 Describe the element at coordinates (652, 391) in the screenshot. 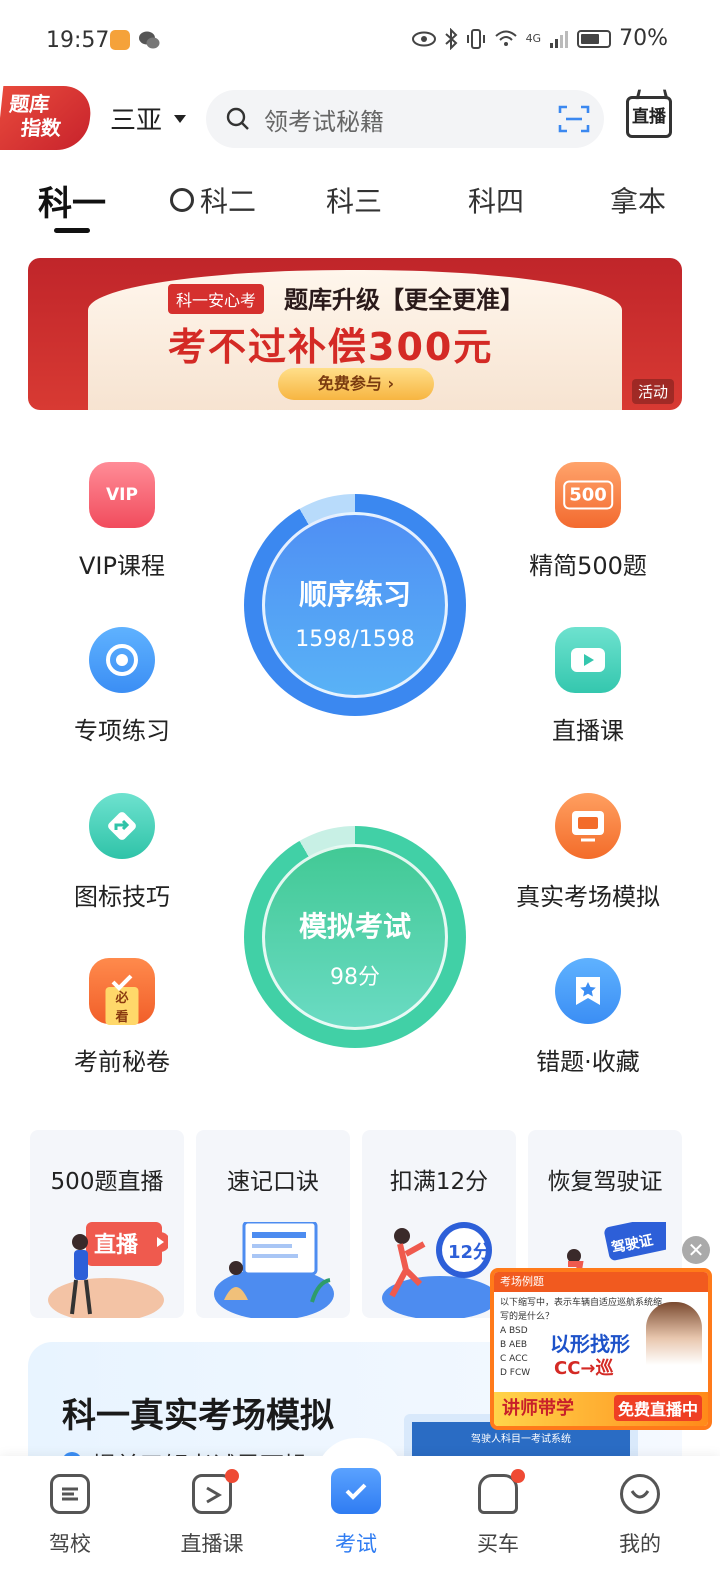

I see `banner-activity-badge: 活动` at that location.